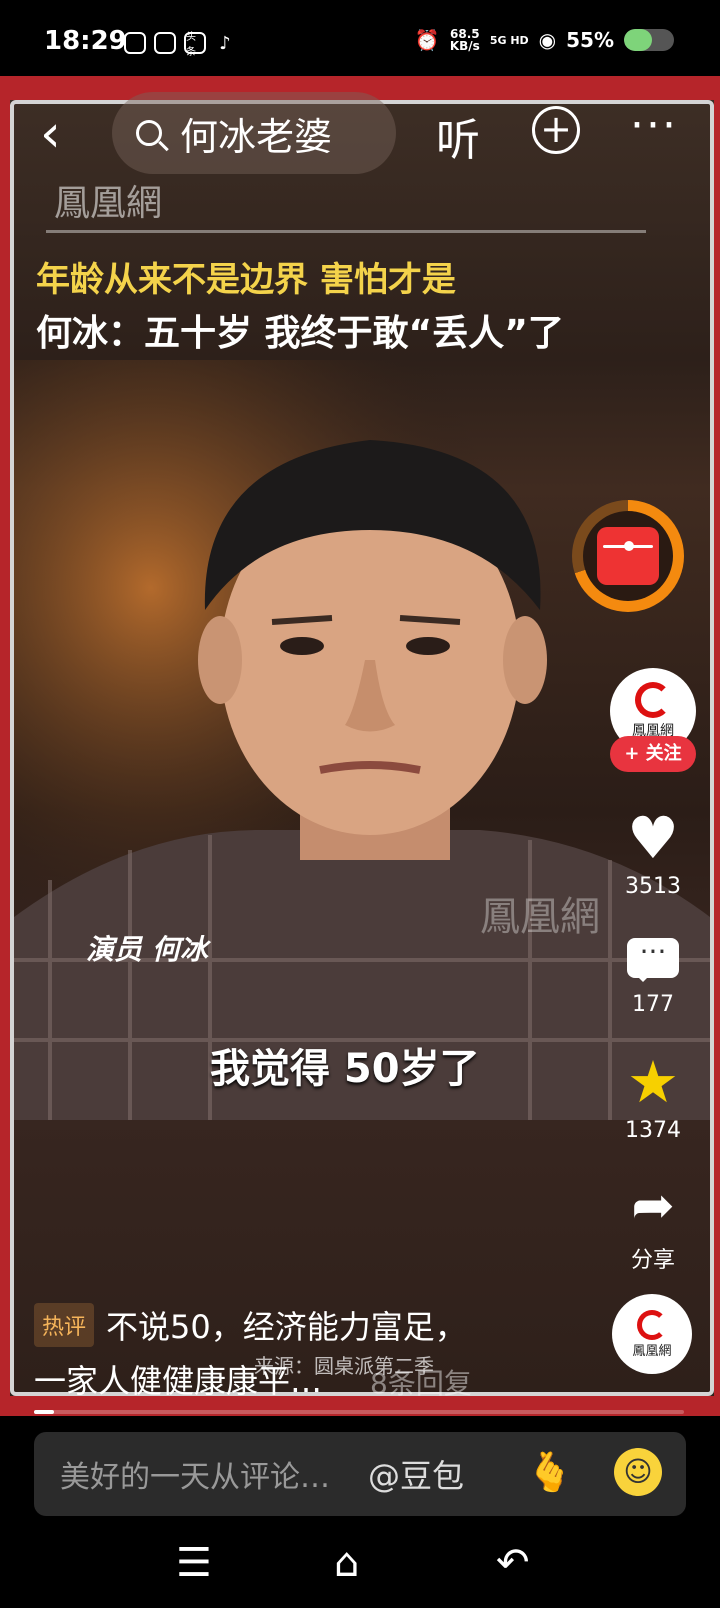 This screenshot has width=720, height=1608. Describe the element at coordinates (653, 886) in the screenshot. I see `like-count: 3513` at that location.